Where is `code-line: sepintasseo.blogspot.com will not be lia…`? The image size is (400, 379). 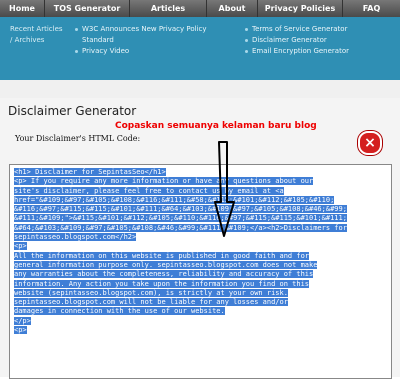
code-line: sepintasseo.blogspot.com will not be lia… is located at coordinates (151, 302).